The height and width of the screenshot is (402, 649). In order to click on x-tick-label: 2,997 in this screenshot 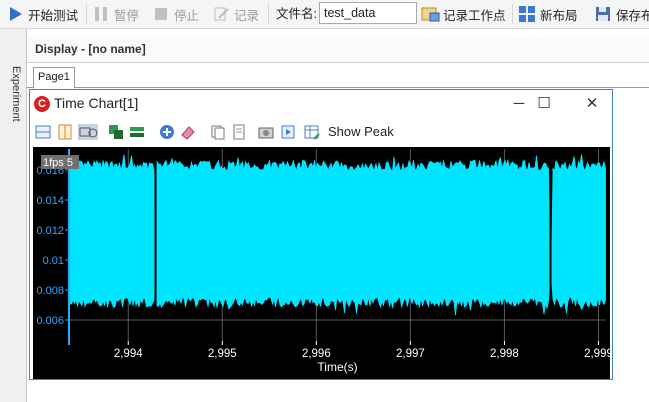, I will do `click(410, 354)`.